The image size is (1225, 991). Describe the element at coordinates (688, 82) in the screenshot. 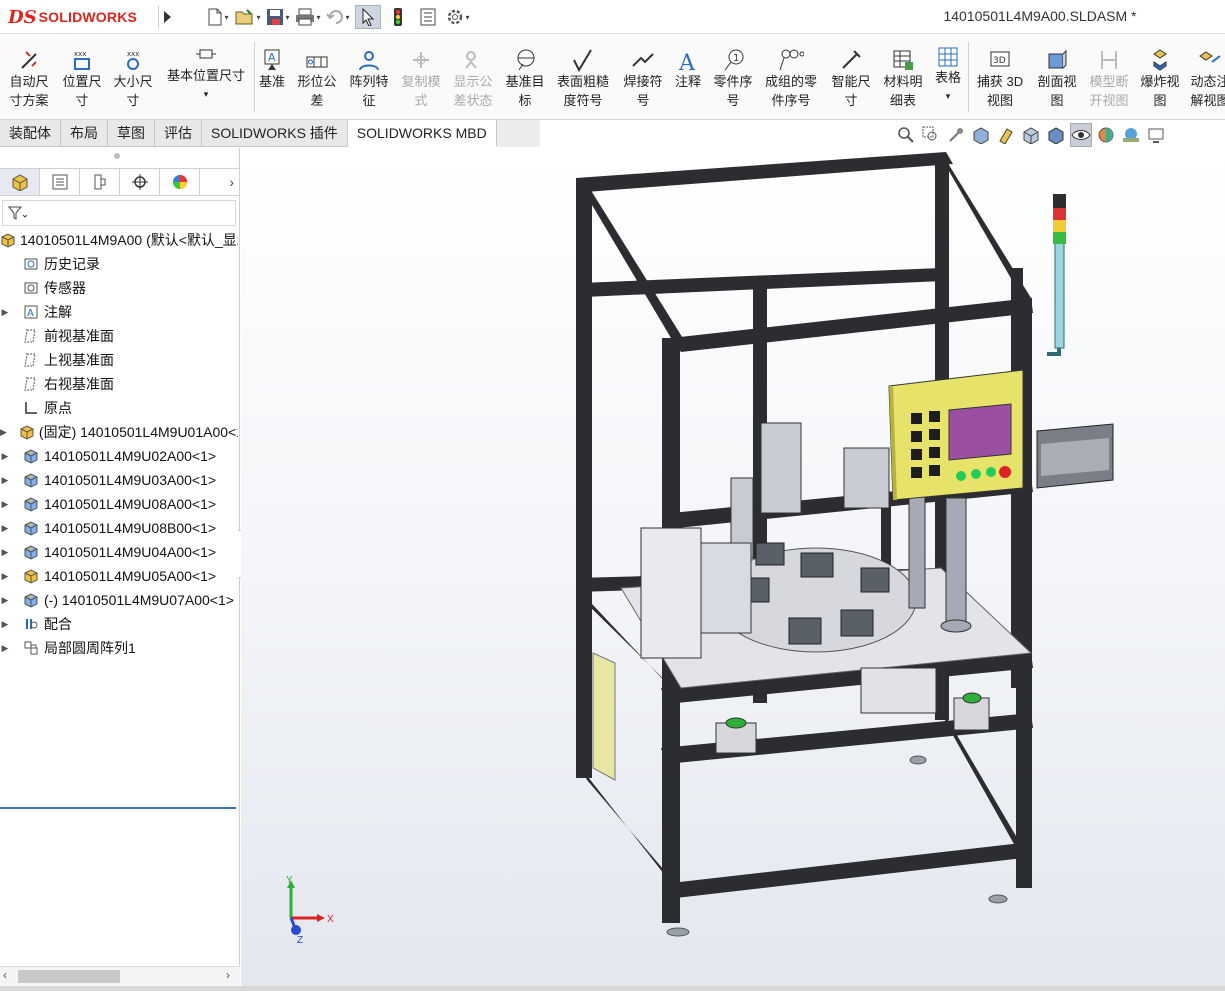

I see `note-button: A 注释` at that location.